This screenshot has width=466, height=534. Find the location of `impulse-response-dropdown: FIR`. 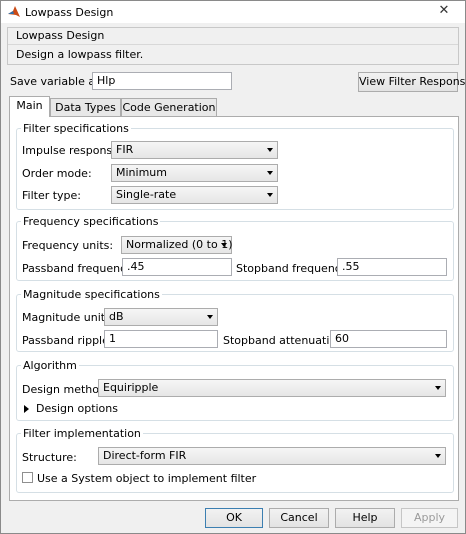

impulse-response-dropdown: FIR is located at coordinates (194, 150).